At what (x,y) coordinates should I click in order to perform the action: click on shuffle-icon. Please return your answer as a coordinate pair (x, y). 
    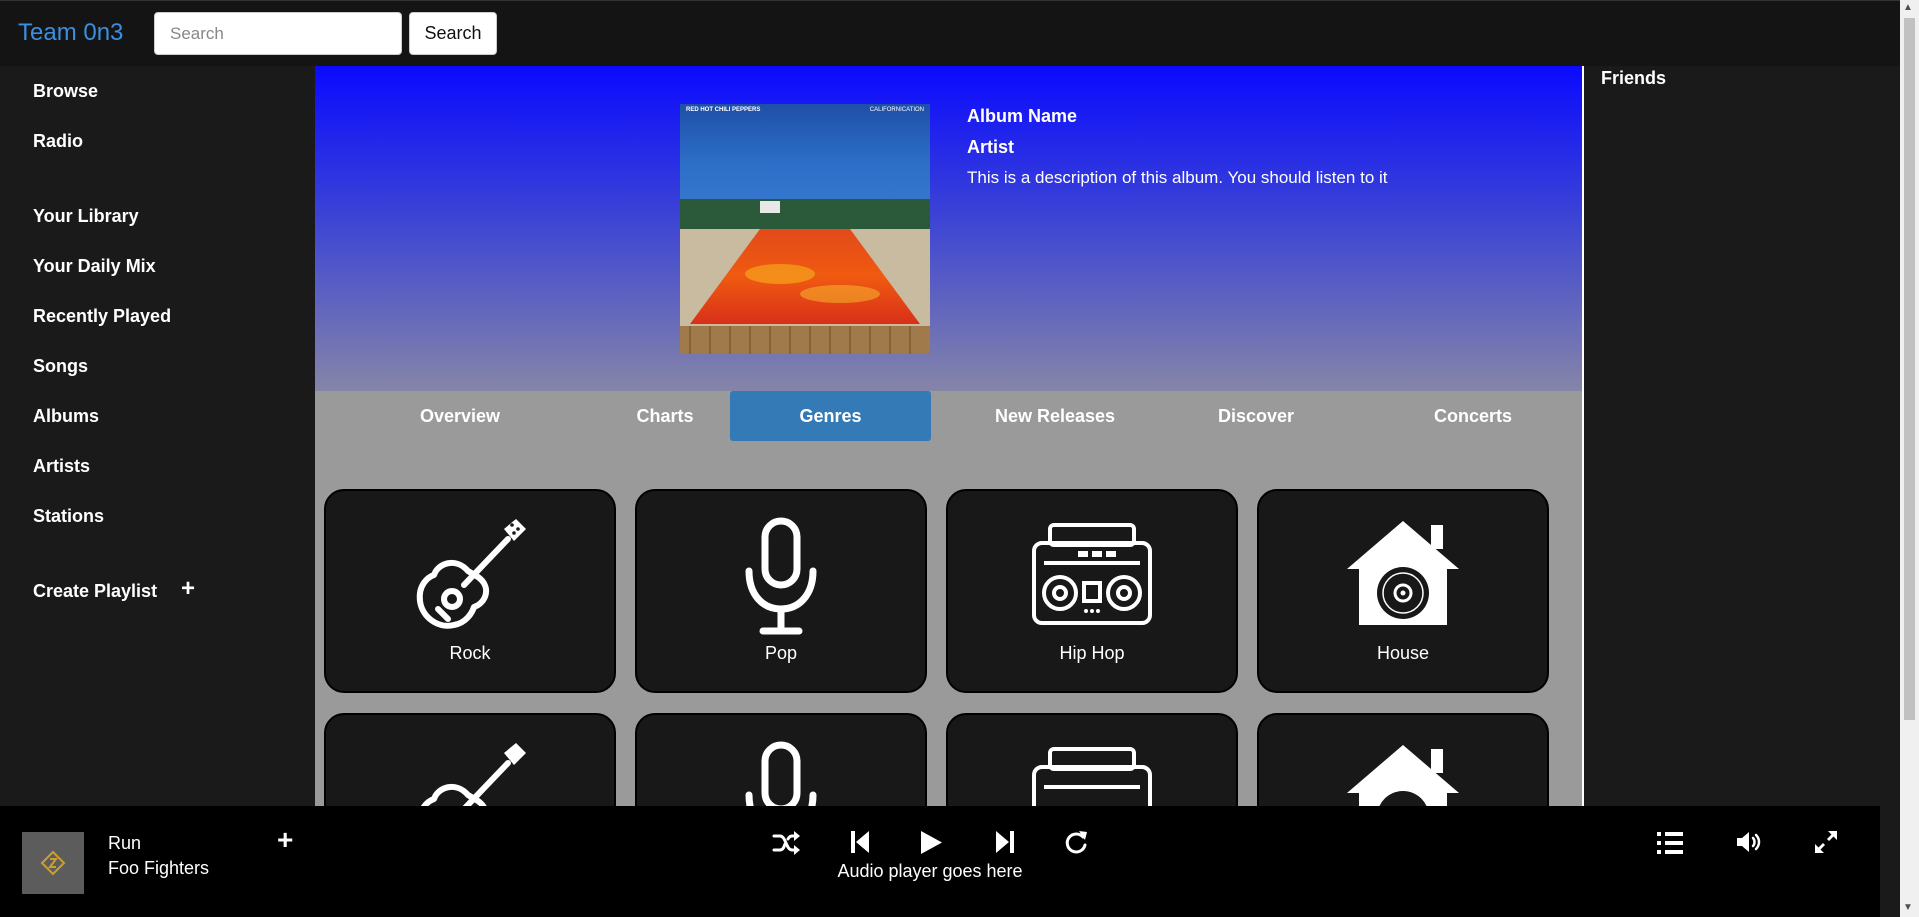
    Looking at the image, I should click on (786, 843).